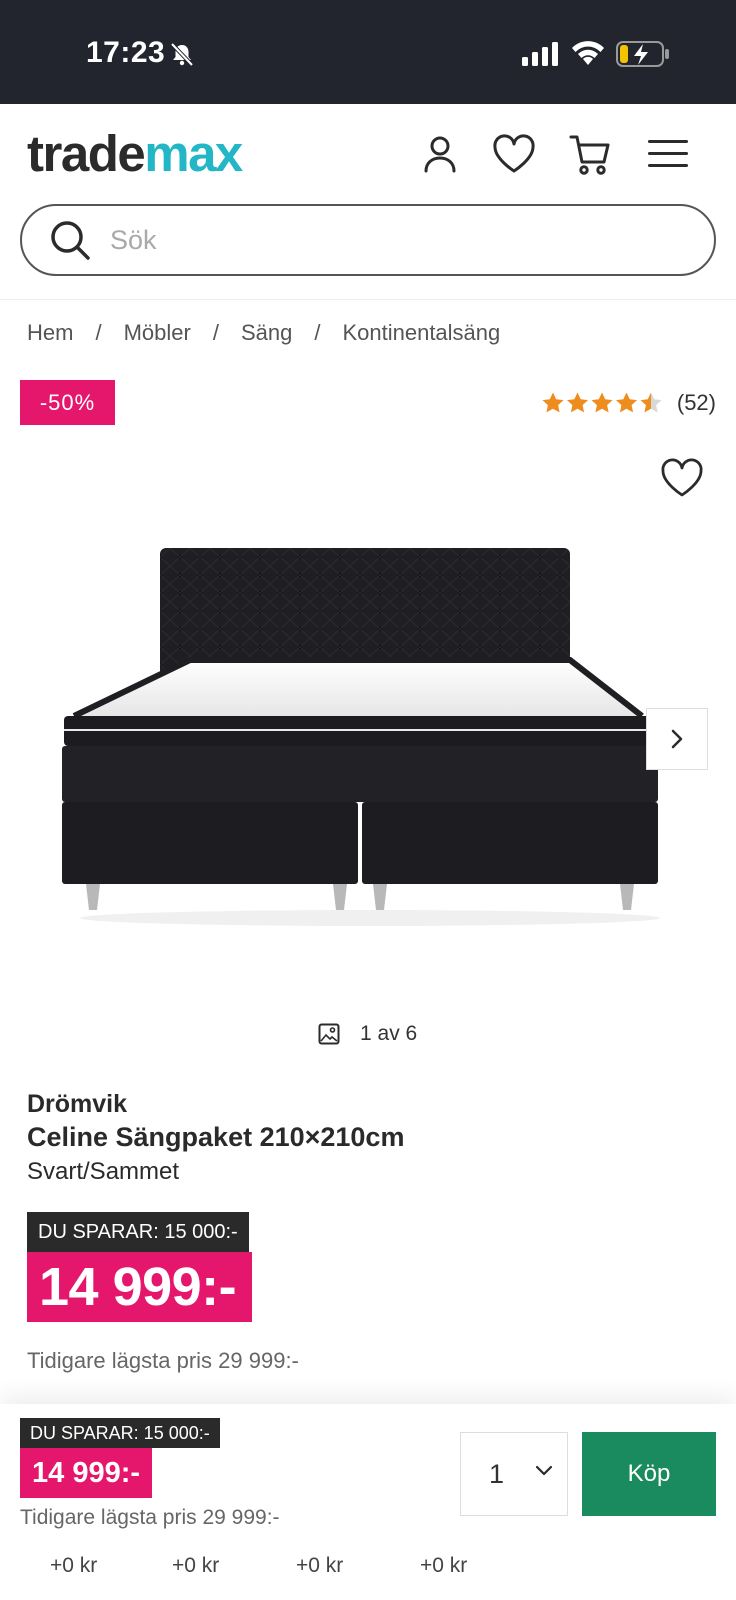  I want to click on product-rating: (52), so click(628, 403).